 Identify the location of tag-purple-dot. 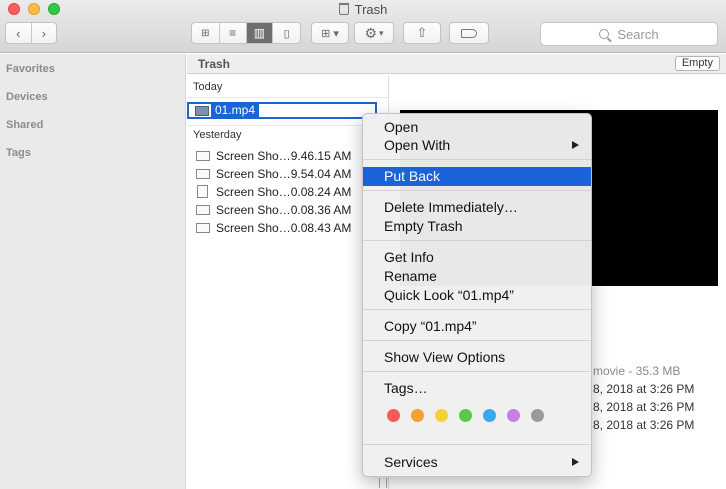
(513, 415).